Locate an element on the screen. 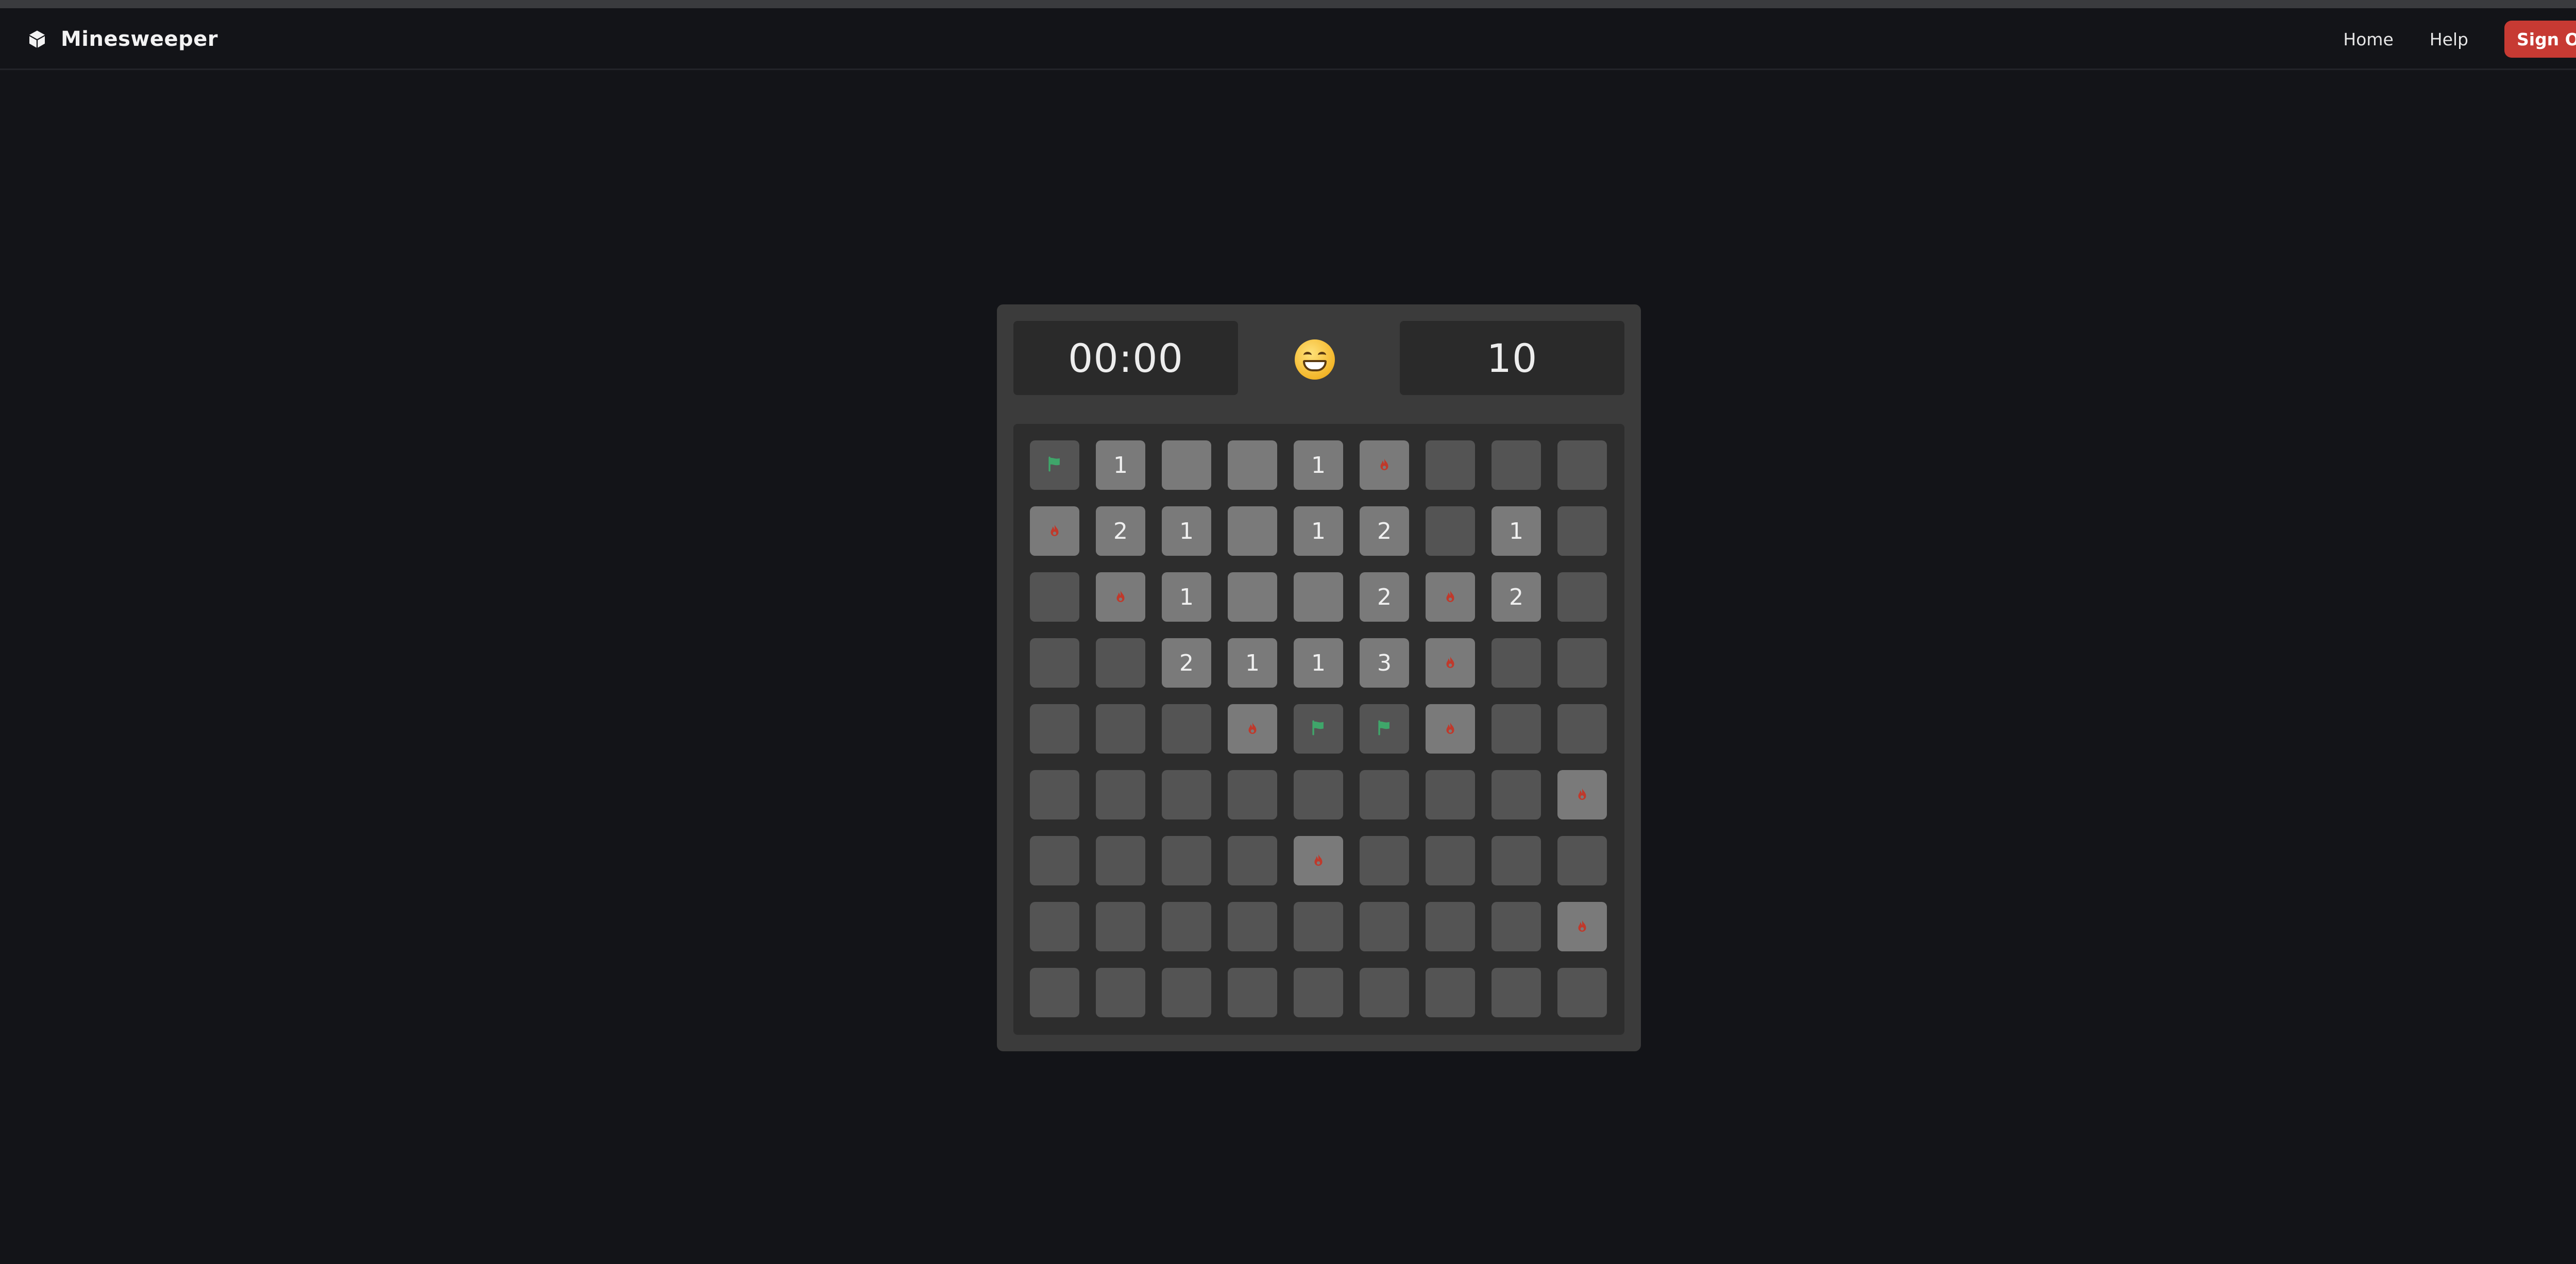 The width and height of the screenshot is (2576, 1264). sign-out-button: Sign Out is located at coordinates (2540, 39).